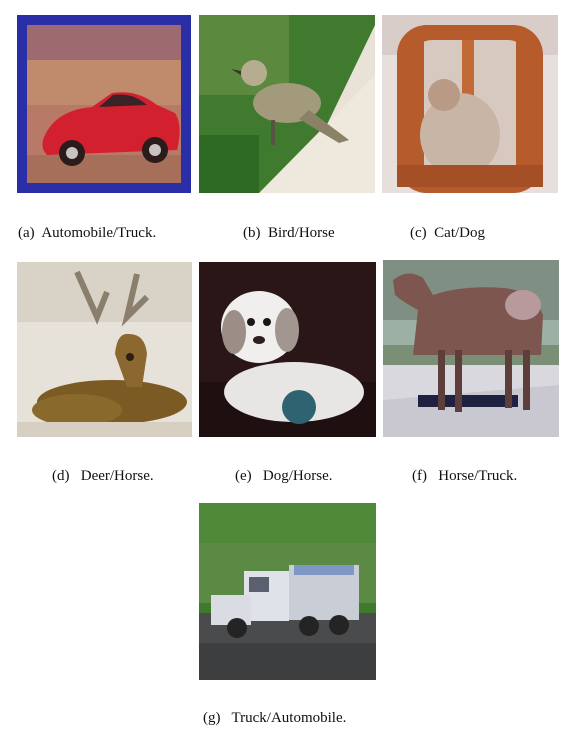 The width and height of the screenshot is (577, 742). I want to click on caption-letter: (e), so click(243, 476).